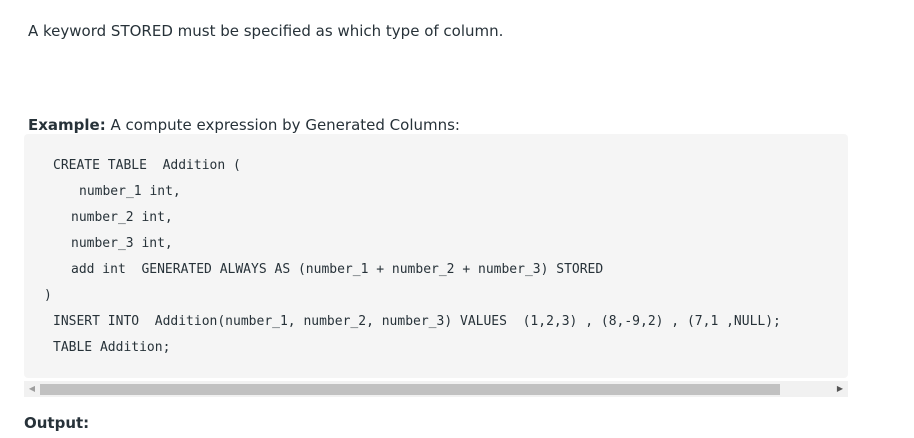 The height and width of the screenshot is (438, 914). Describe the element at coordinates (840, 389) in the screenshot. I see `scroll-right-icon: ▶` at that location.